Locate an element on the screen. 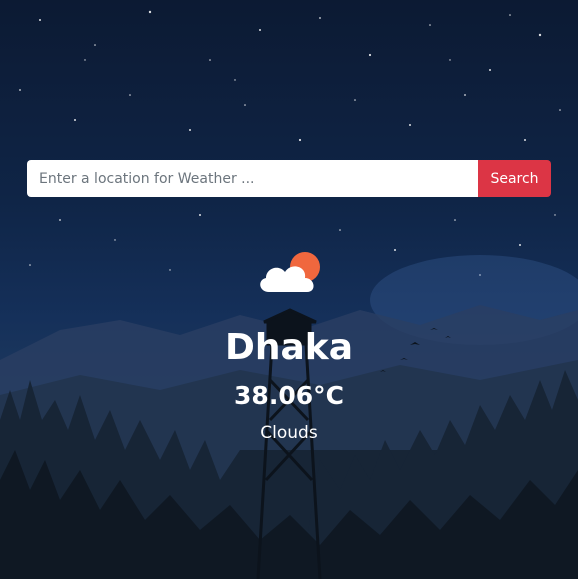  search-bar: Search is located at coordinates (289, 178).